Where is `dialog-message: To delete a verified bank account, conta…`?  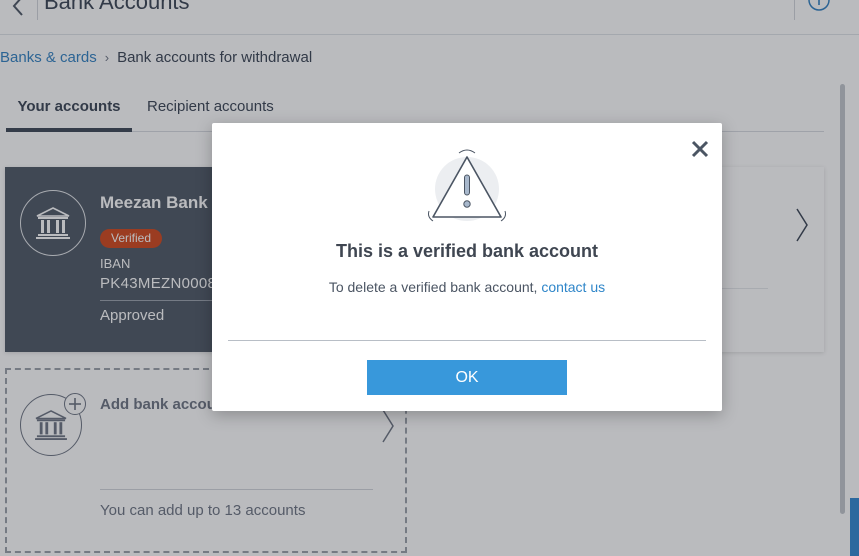 dialog-message: To delete a verified bank account, conta… is located at coordinates (467, 287).